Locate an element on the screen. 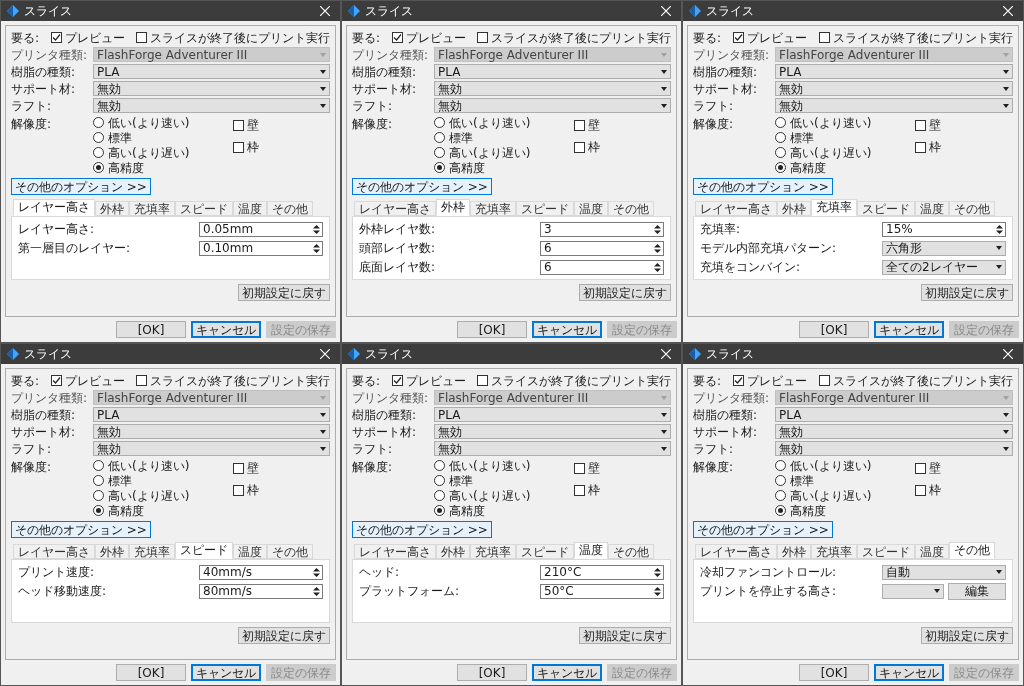 The width and height of the screenshot is (1024, 686). dropdown: 六角形 is located at coordinates (944, 248).